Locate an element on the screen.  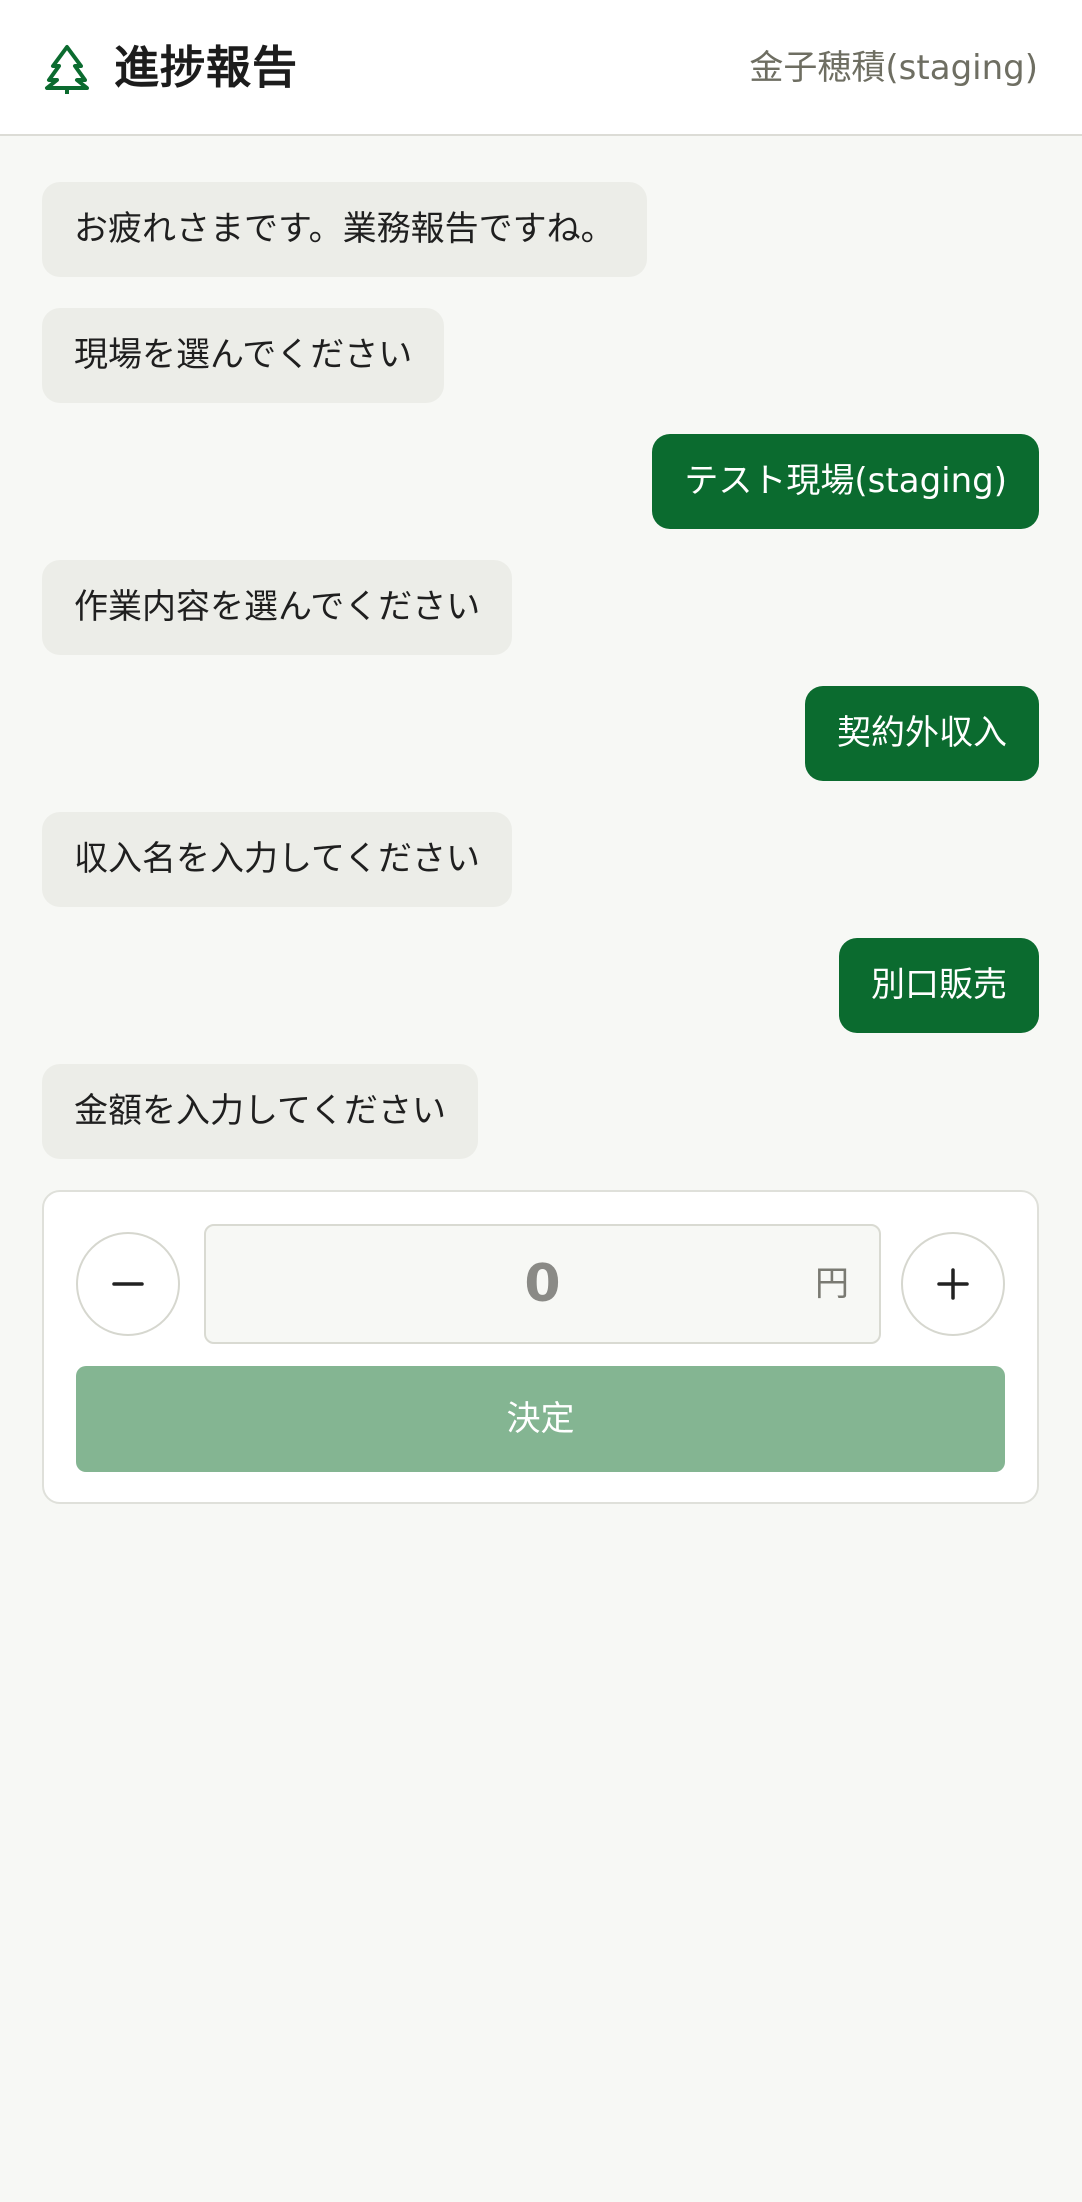
amount-field: 0 円 is located at coordinates (542, 1284).